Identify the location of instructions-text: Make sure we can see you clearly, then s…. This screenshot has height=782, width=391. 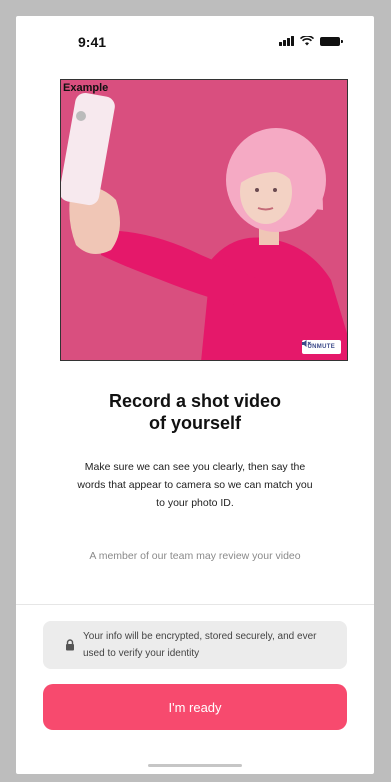
(195, 485).